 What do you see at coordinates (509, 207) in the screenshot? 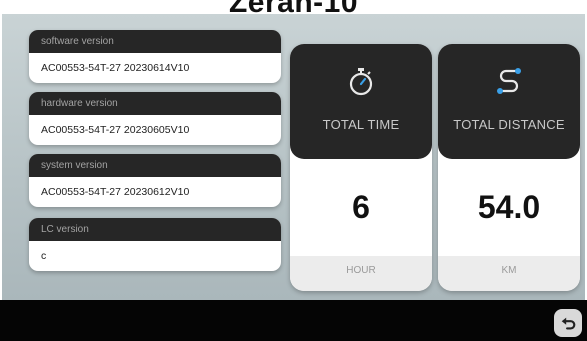
I see `total-distance-value: 54.0` at bounding box center [509, 207].